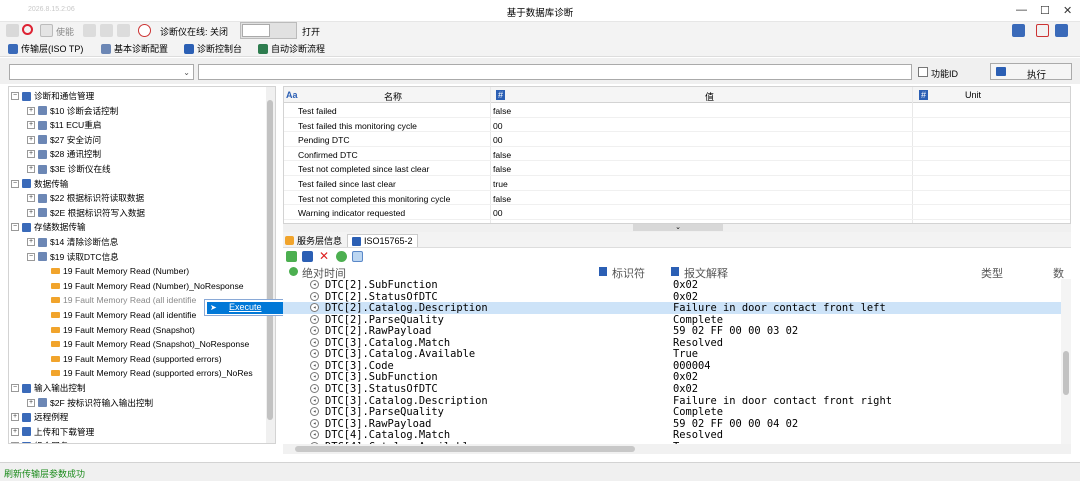  Describe the element at coordinates (27, 29) in the screenshot. I see `stop-icon` at that location.